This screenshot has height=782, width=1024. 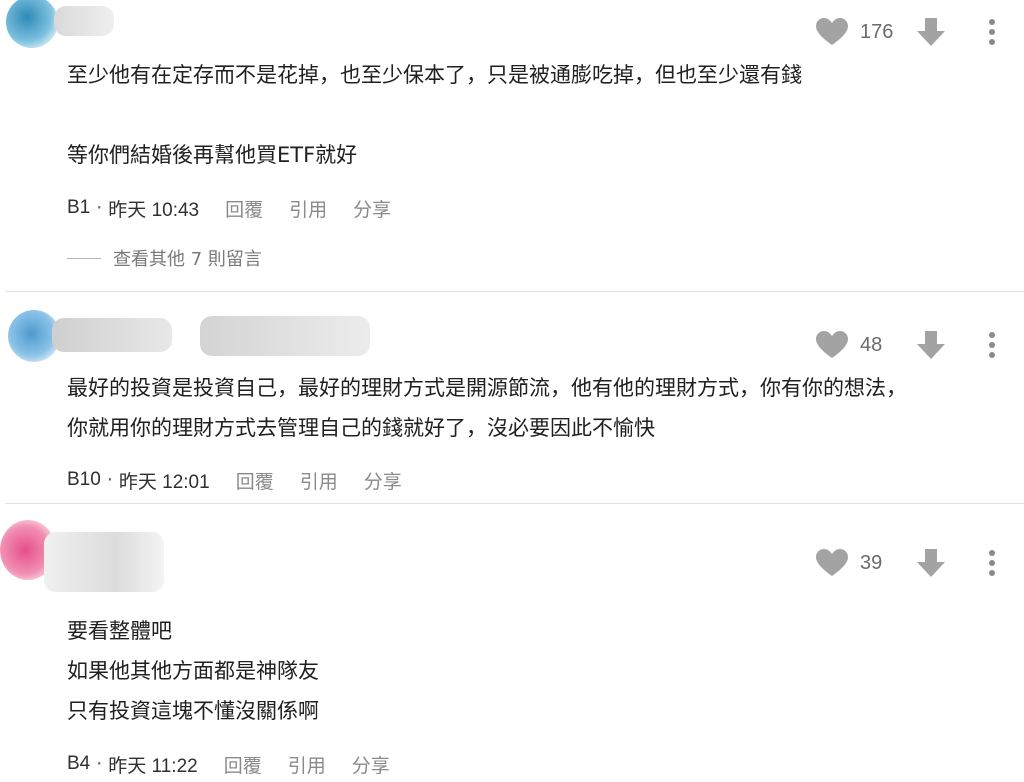 I want to click on divider-line, so click(x=84, y=258).